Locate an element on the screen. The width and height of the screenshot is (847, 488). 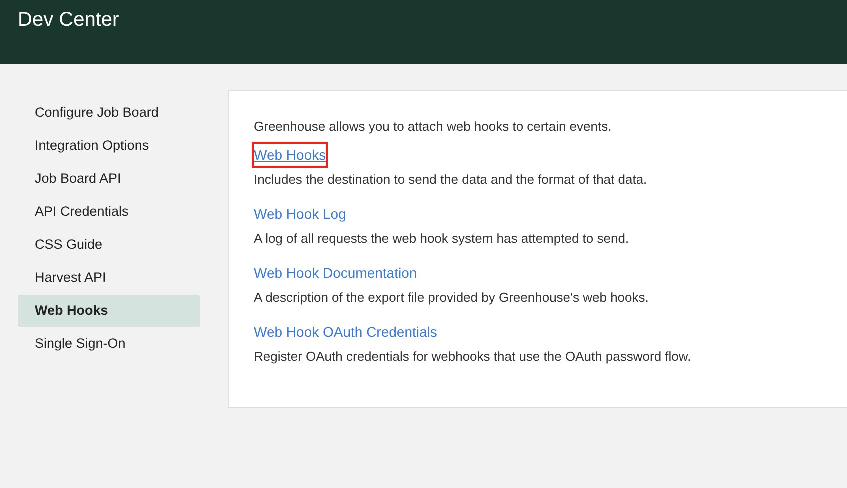
sidebar-item: Integration Options is located at coordinates (109, 146).